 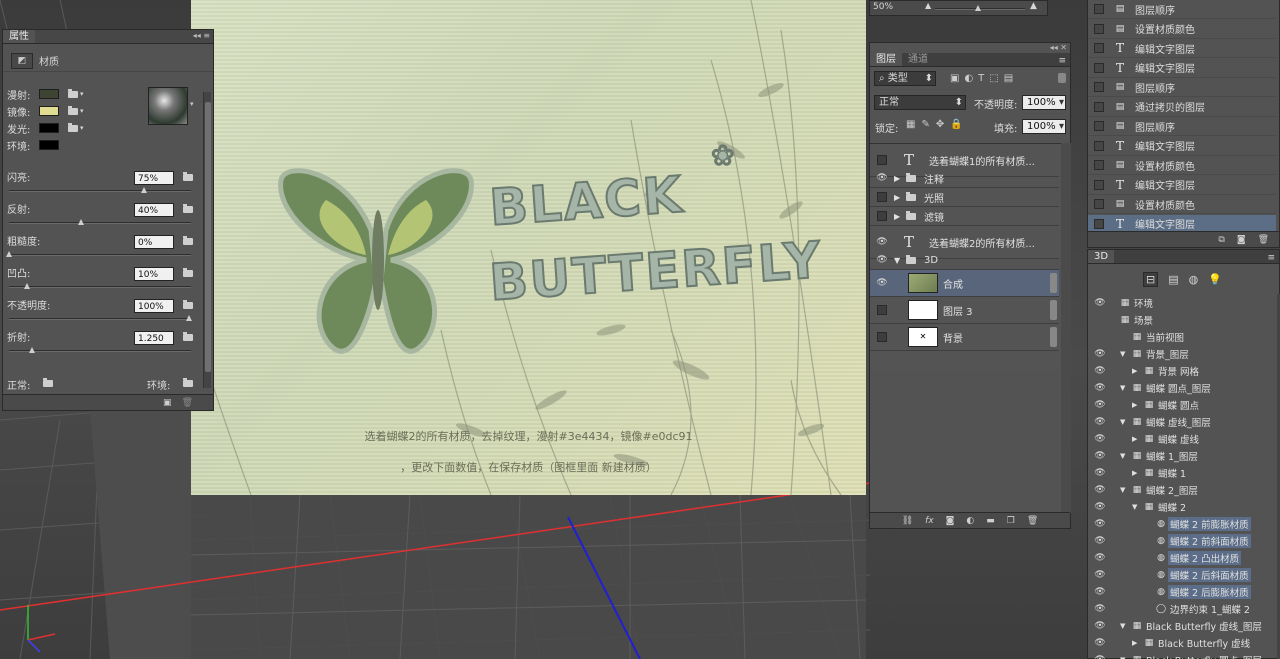 I want to click on scene-item: 👁 ▼ ▦ 背景_图层, so click(x=1182, y=353).